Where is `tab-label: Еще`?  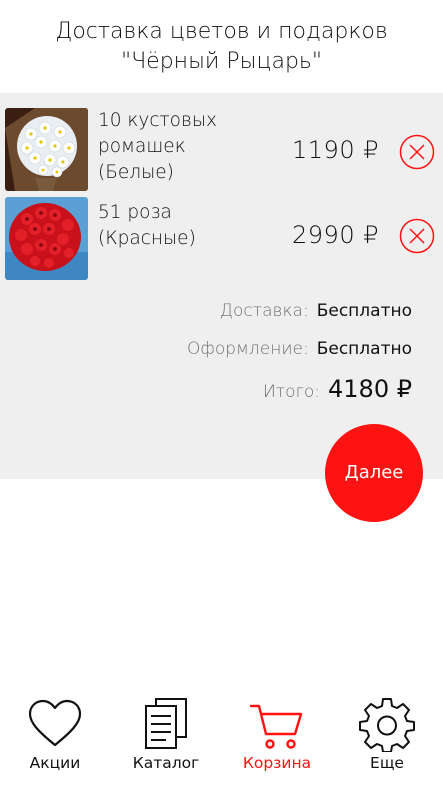
tab-label: Еще is located at coordinates (387, 763).